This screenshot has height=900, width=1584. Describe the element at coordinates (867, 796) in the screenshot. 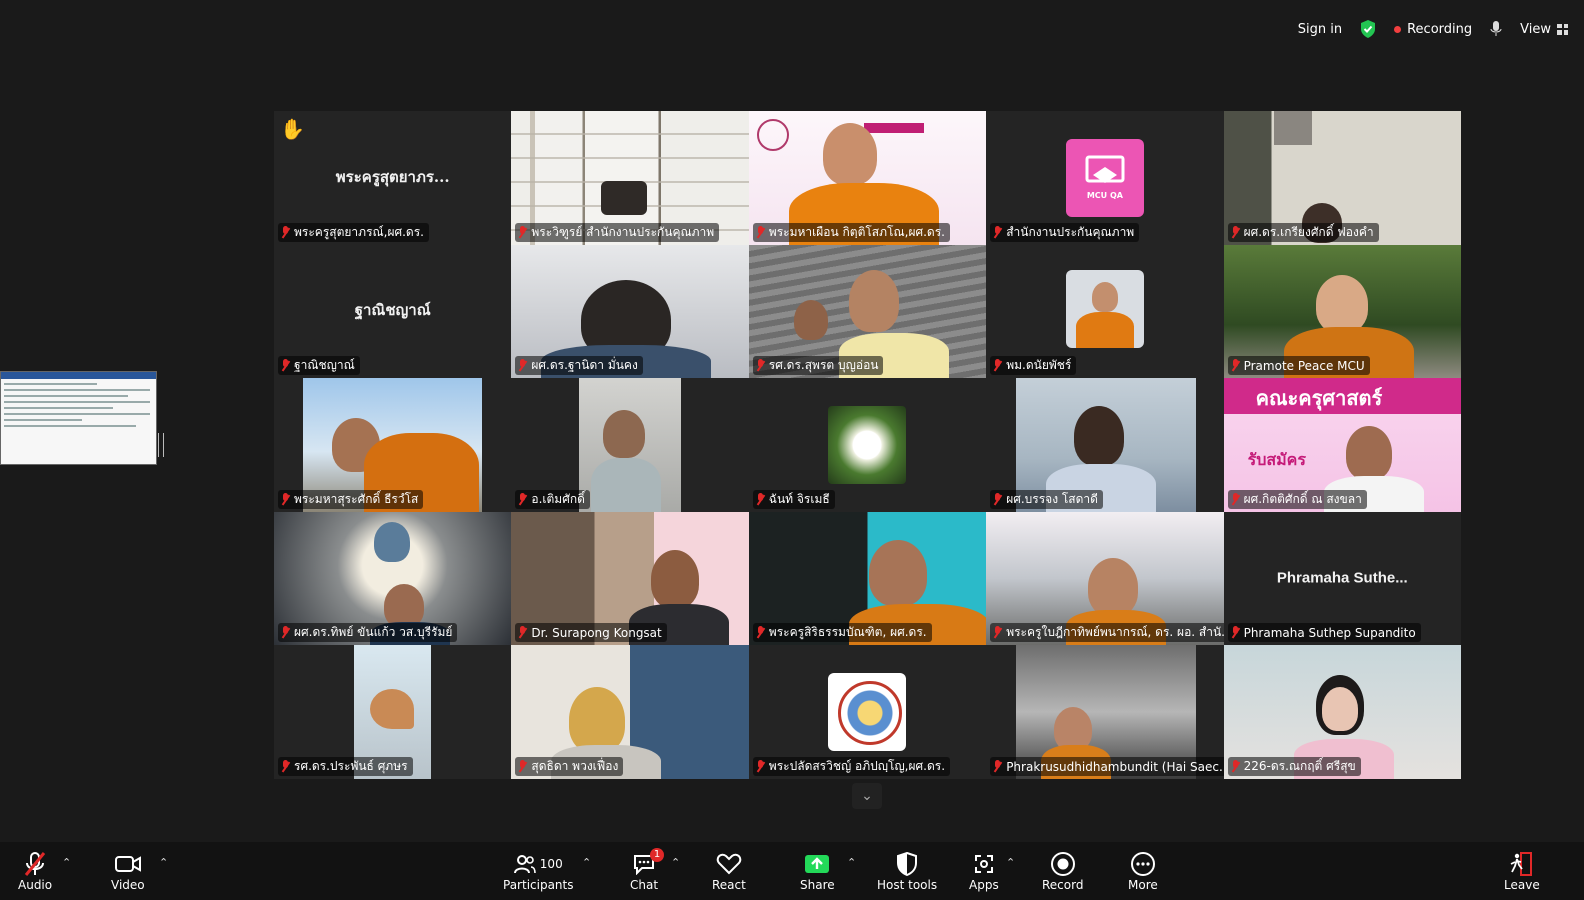

I see `chevron-down-icon: ⌄` at that location.